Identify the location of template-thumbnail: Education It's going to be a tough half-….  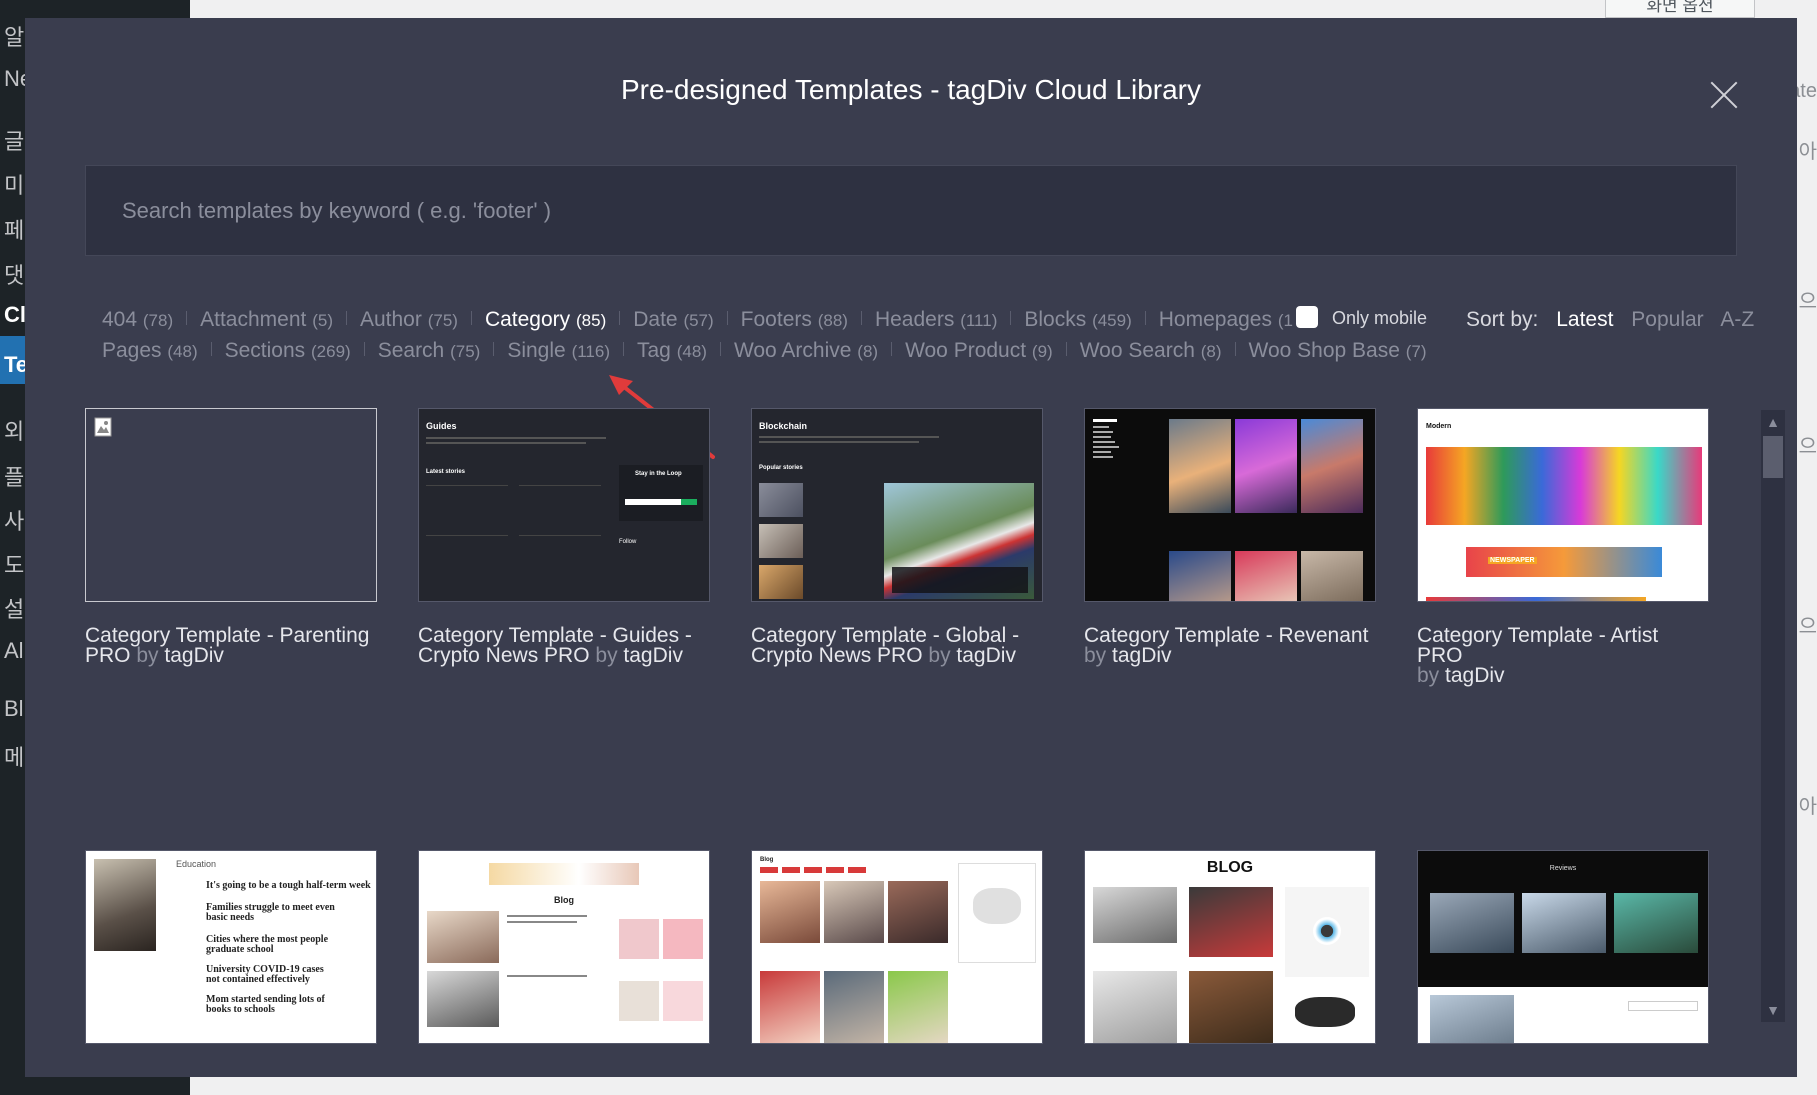
(231, 947).